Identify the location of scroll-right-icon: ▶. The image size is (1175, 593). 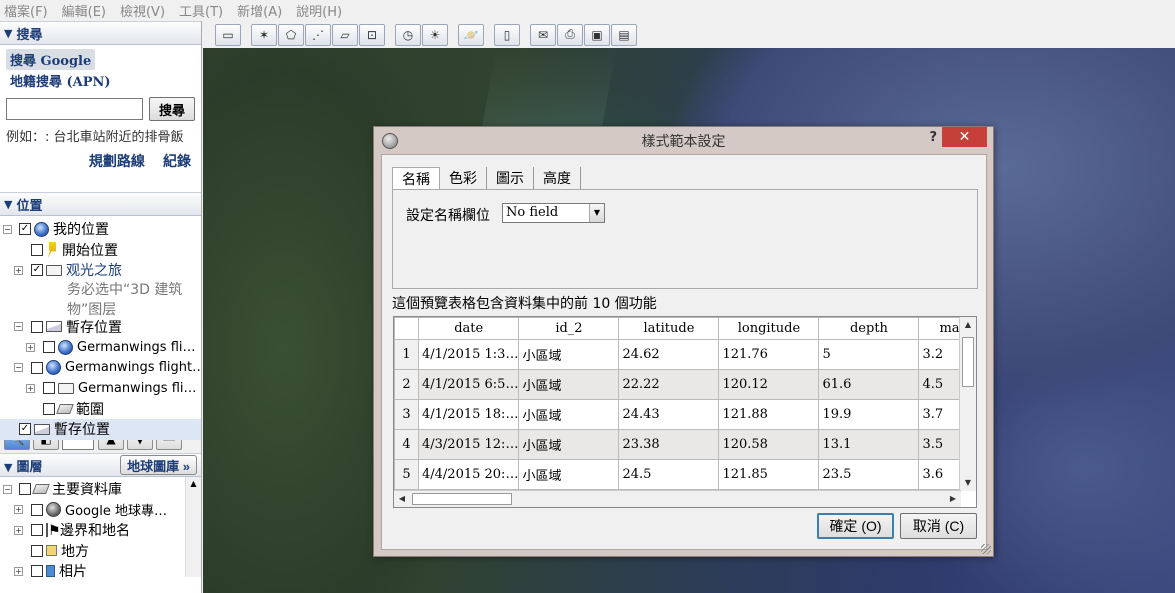
(953, 499).